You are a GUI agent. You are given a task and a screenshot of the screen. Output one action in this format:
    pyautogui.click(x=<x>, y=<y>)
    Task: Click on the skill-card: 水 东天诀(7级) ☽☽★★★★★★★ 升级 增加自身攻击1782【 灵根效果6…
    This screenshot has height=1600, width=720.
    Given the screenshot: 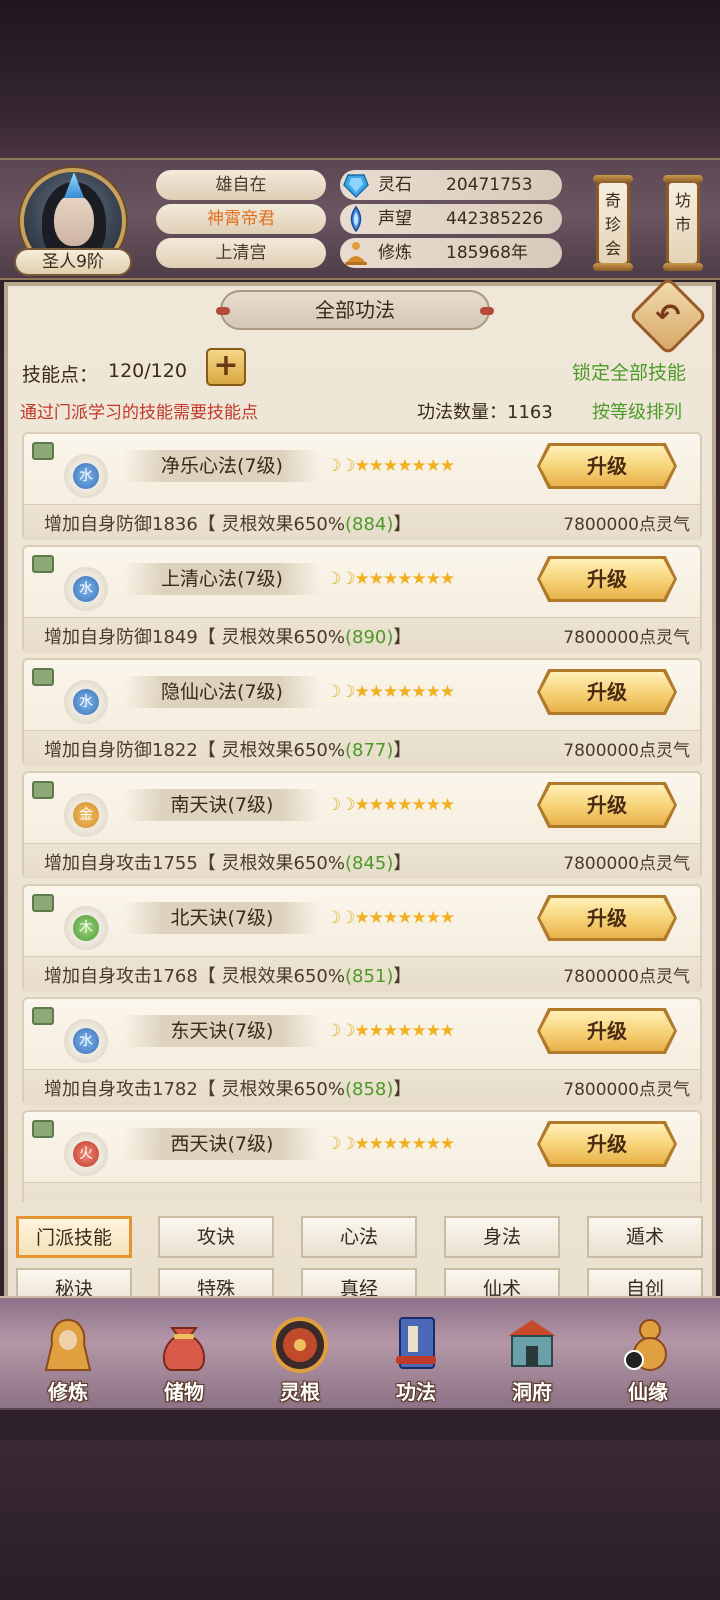 What is the action you would take?
    pyautogui.click(x=362, y=1051)
    